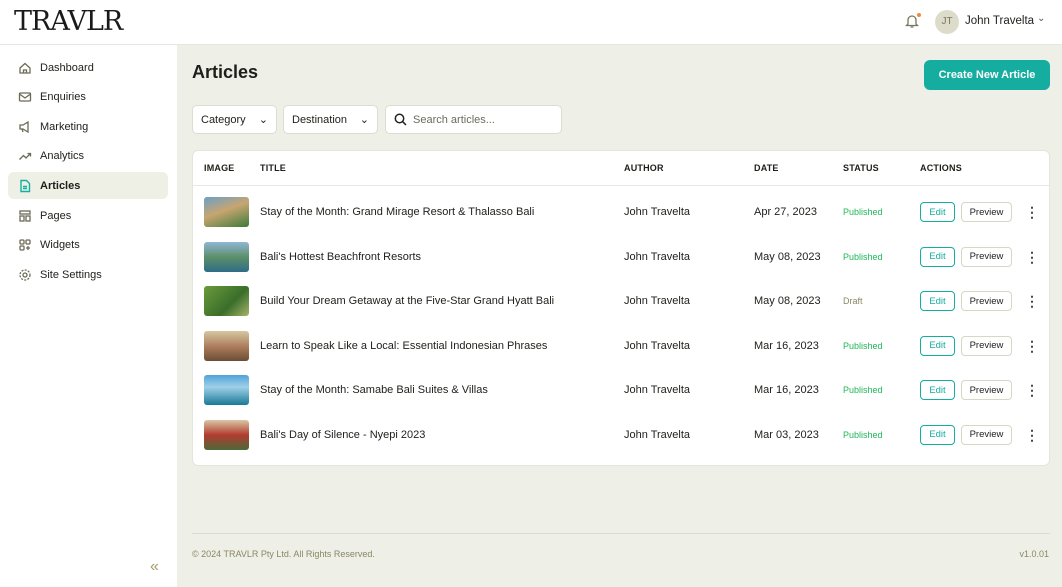  I want to click on sidebar-item-widgets: Widgets, so click(88, 245).